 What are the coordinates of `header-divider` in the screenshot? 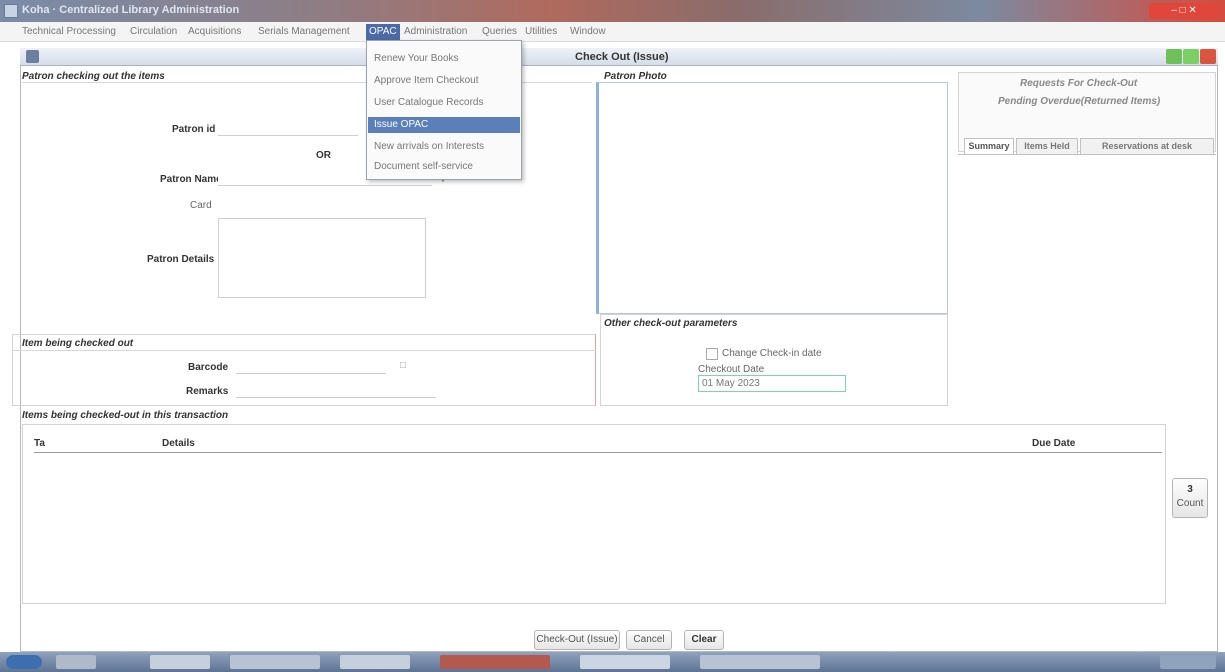 It's located at (598, 452).